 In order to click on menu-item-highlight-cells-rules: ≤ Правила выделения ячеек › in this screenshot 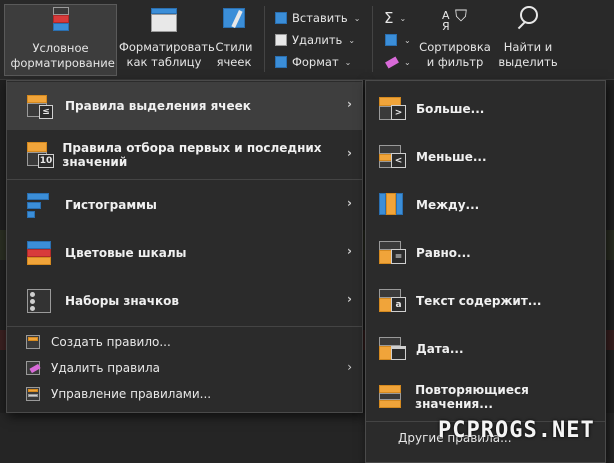, I will do `click(184, 106)`.